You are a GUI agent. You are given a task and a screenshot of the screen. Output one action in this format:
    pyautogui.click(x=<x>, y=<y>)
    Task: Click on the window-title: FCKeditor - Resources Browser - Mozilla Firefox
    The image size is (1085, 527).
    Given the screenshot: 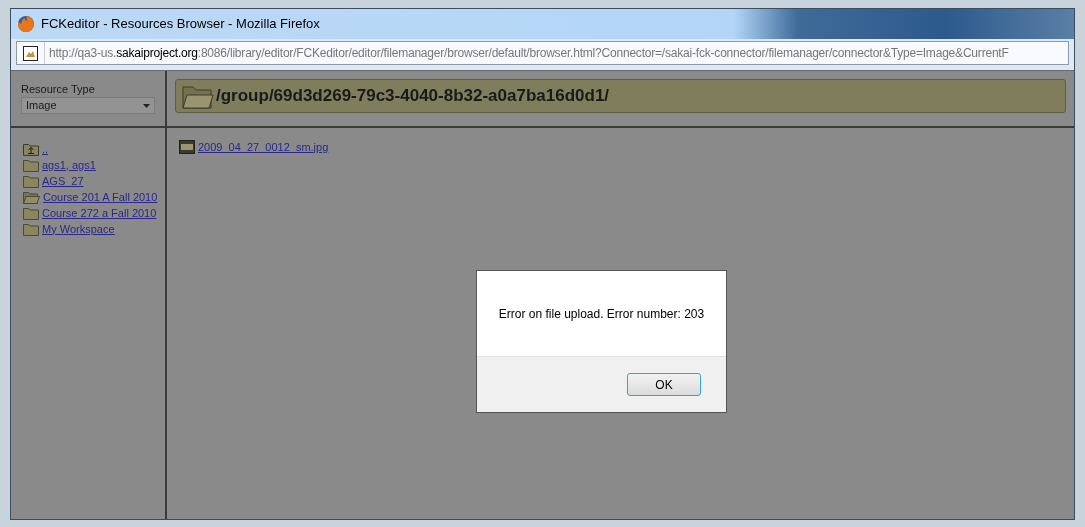 What is the action you would take?
    pyautogui.click(x=180, y=24)
    